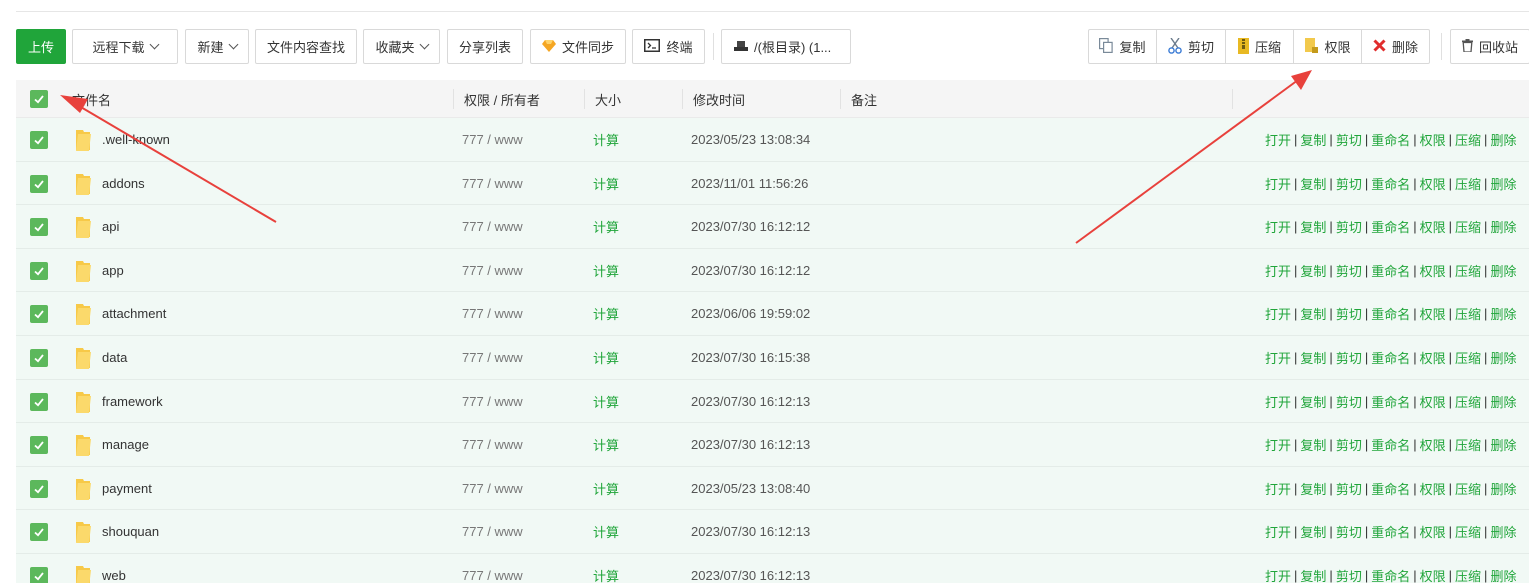 The height and width of the screenshot is (583, 1529). What do you see at coordinates (125, 46) in the screenshot?
I see `remote-download-button: 远程下载` at bounding box center [125, 46].